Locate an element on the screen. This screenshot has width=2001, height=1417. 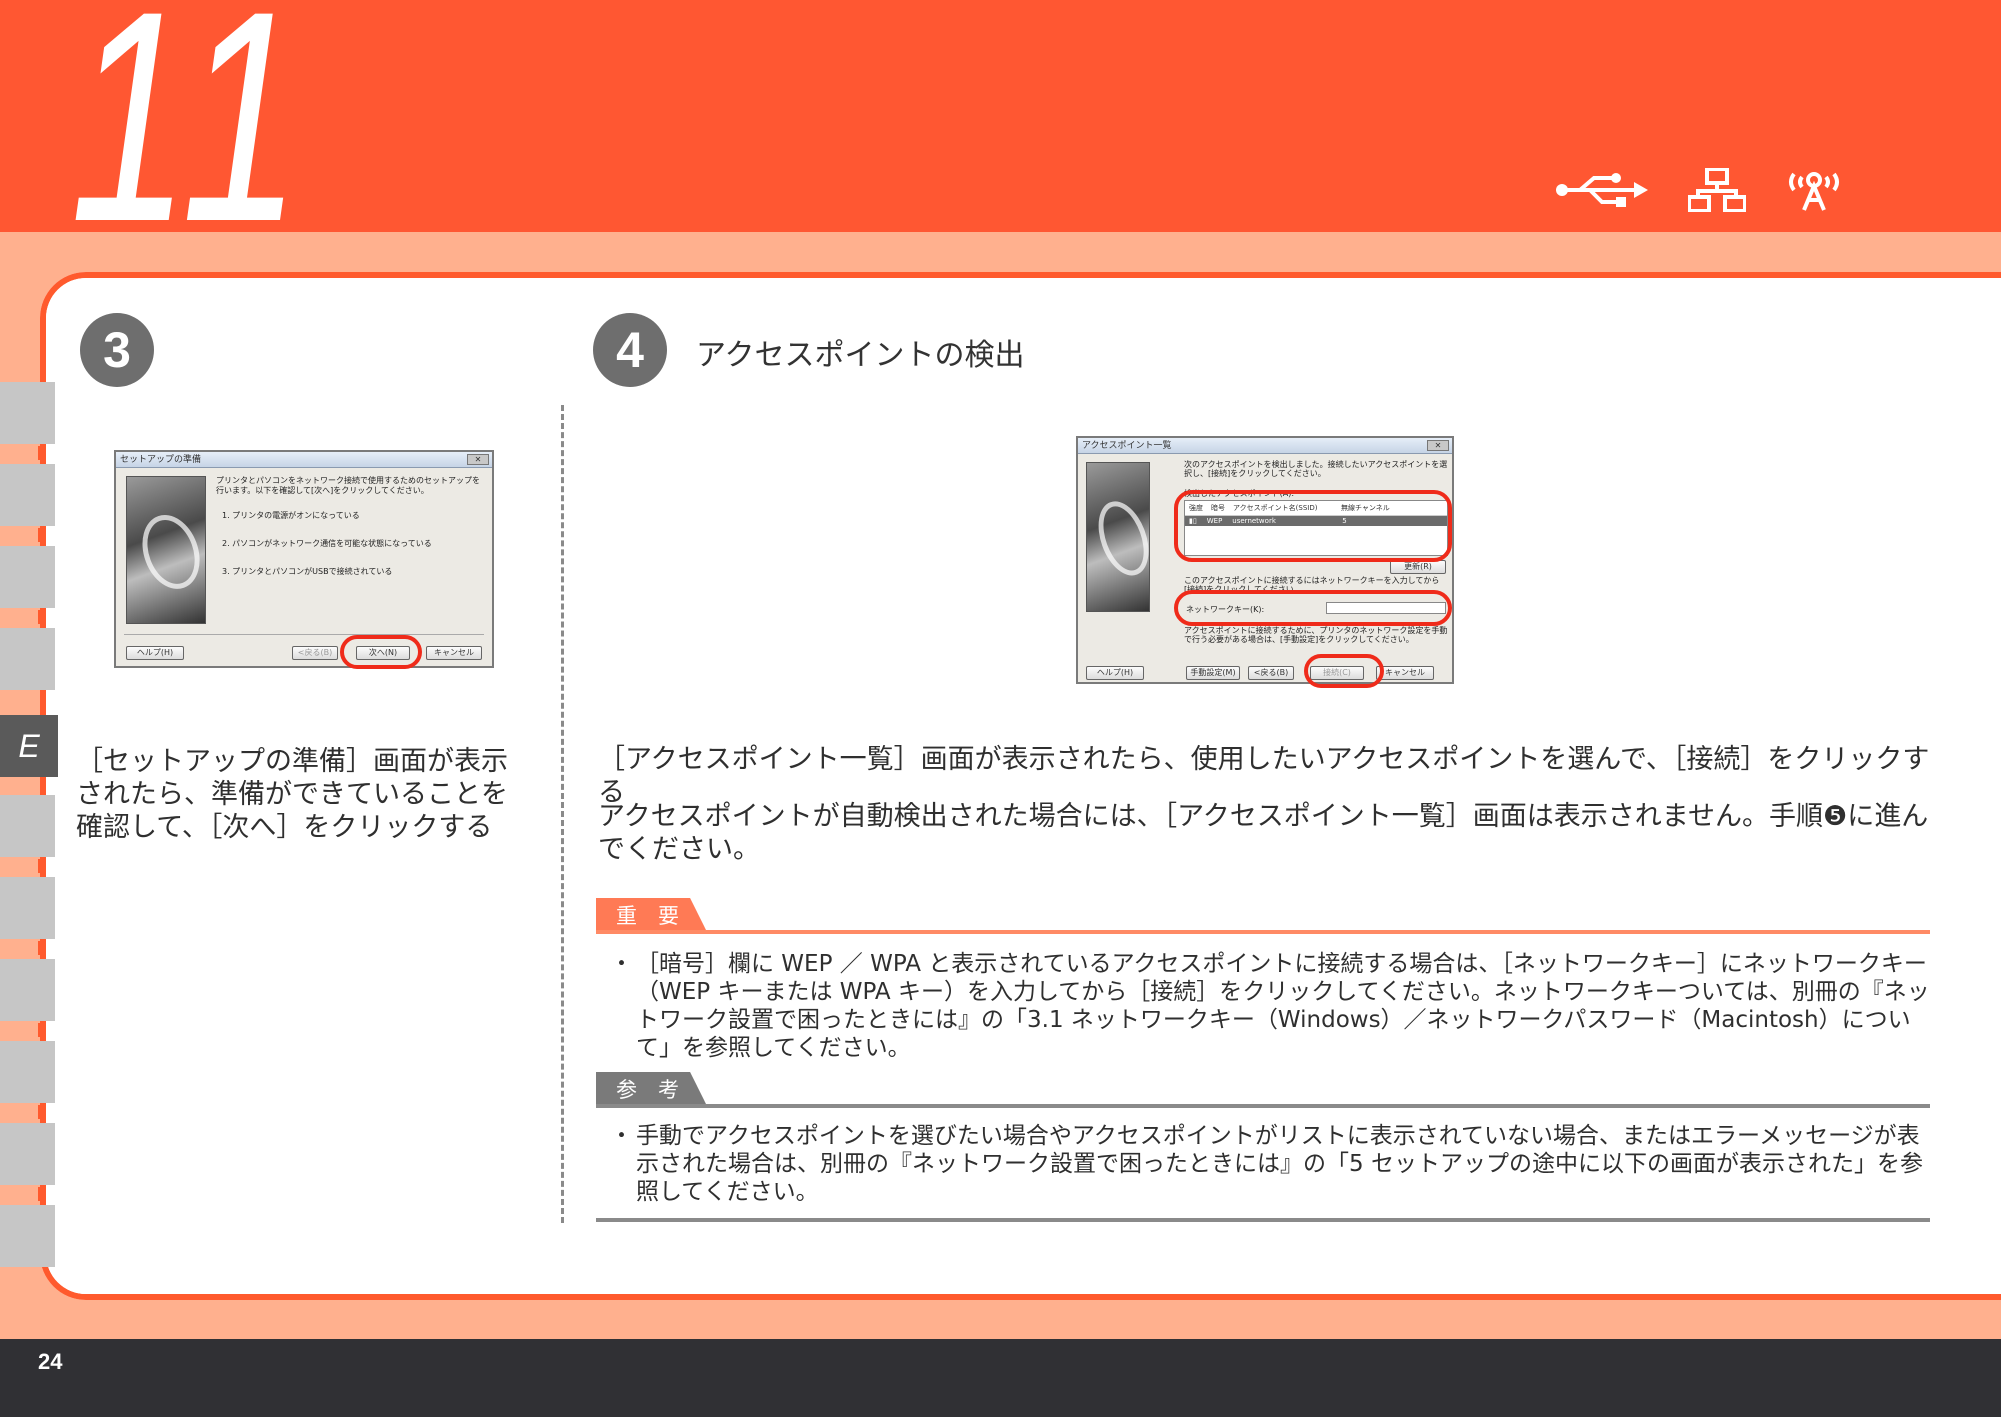
step-3-badge: 3 is located at coordinates (117, 350).